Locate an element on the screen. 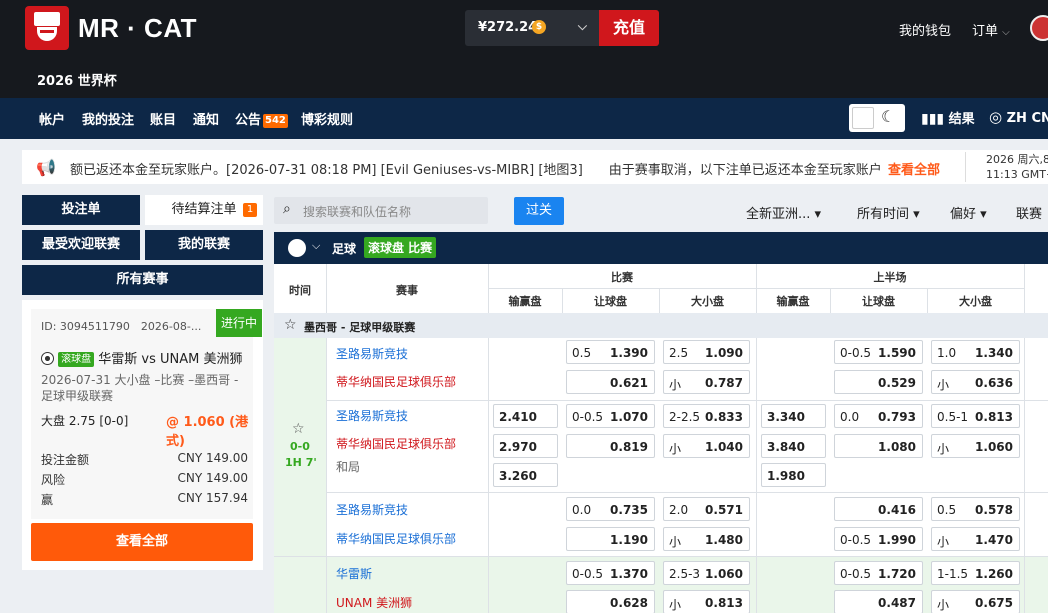  odds-button: 小 1.470 is located at coordinates (975, 539).